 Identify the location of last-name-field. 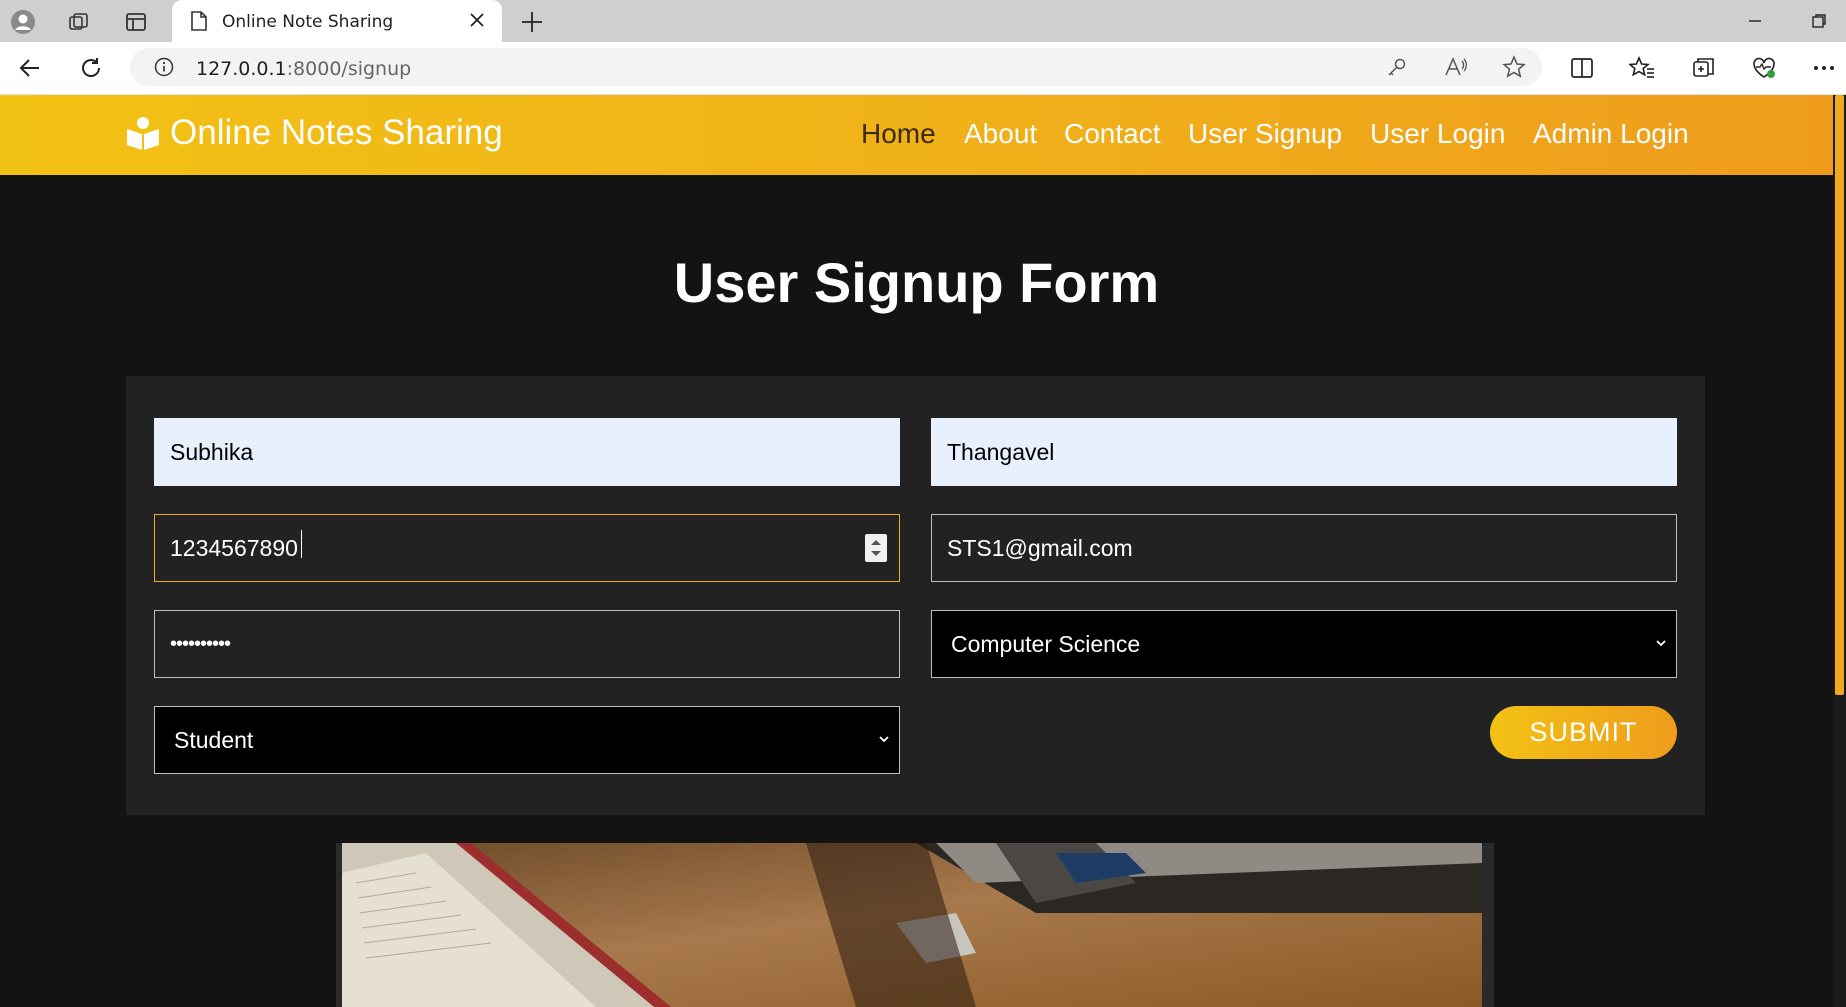
(1304, 452).